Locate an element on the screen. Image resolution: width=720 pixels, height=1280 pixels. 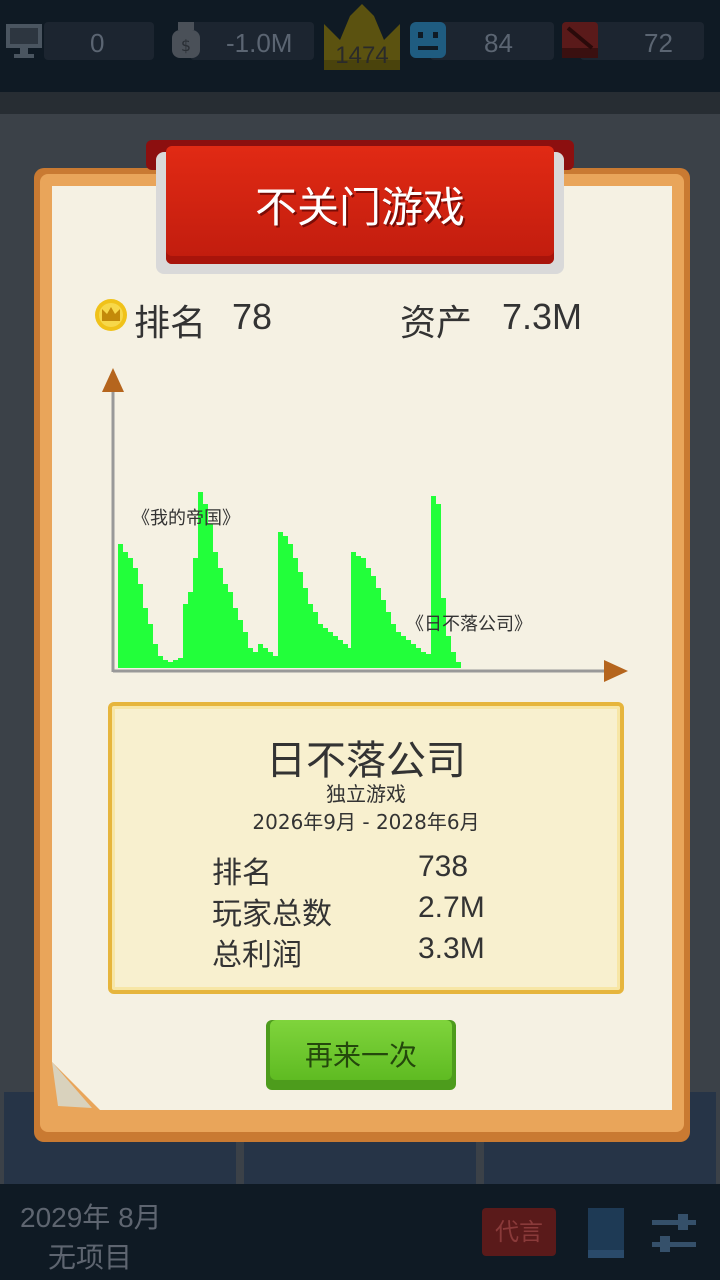
settings-sliders-icon is located at coordinates (674, 1234).